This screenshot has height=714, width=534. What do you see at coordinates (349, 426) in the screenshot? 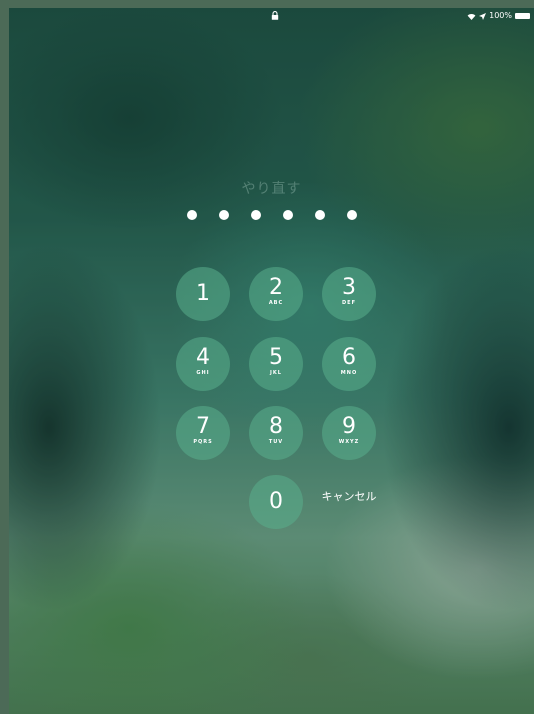
I see `key-digit: 9` at bounding box center [349, 426].